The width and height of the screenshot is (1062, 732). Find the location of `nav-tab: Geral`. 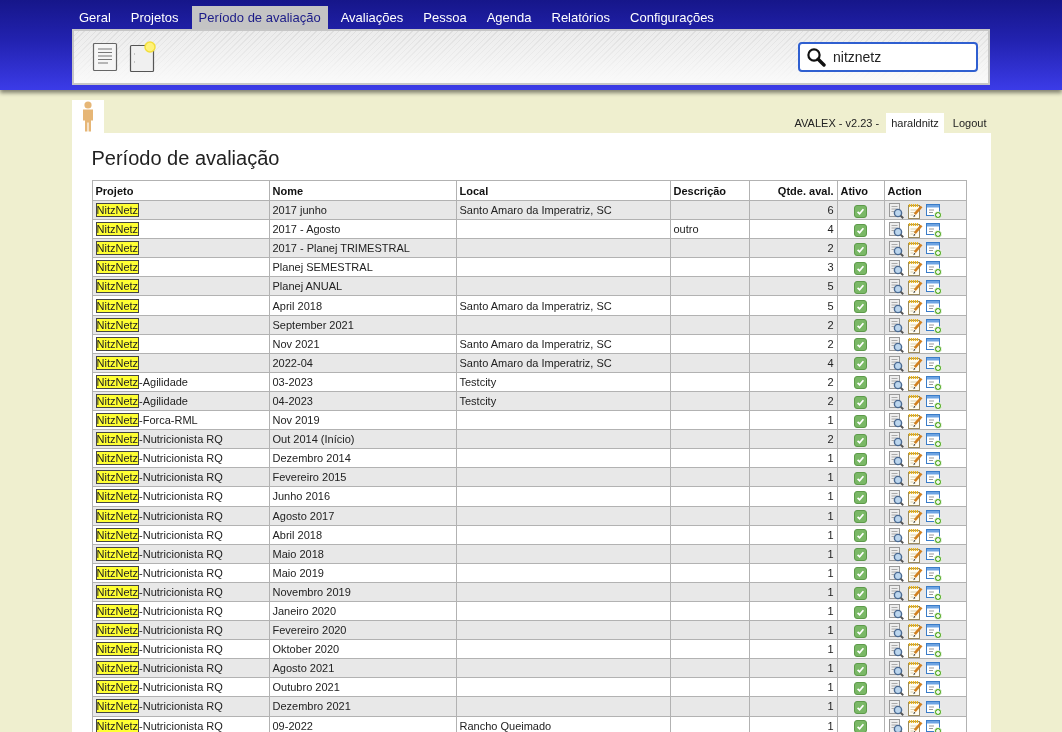

nav-tab: Geral is located at coordinates (95, 17).